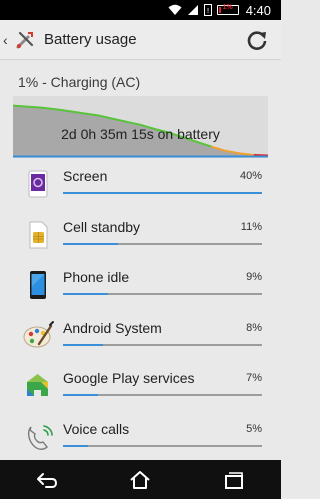 Image resolution: width=320 pixels, height=499 pixels. I want to click on android-system-icon, so click(38, 333).